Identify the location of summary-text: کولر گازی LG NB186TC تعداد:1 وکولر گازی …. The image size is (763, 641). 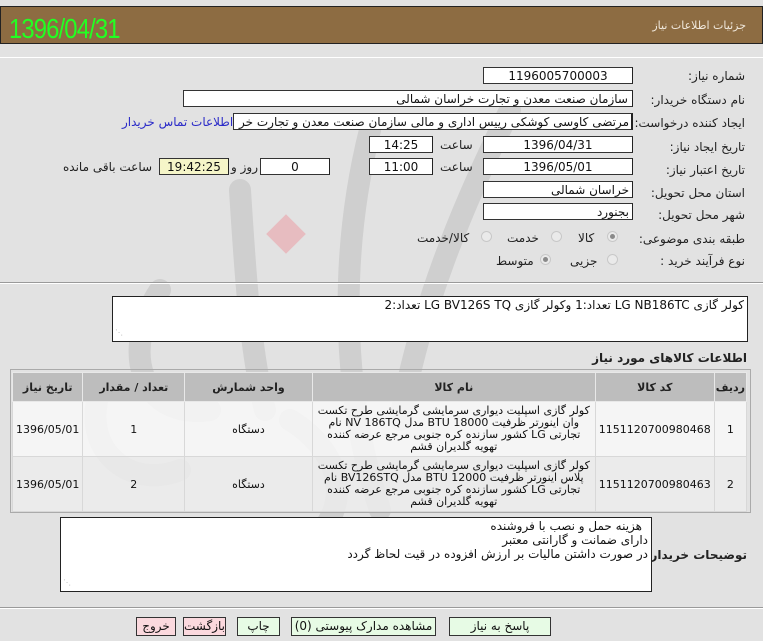
(564, 305).